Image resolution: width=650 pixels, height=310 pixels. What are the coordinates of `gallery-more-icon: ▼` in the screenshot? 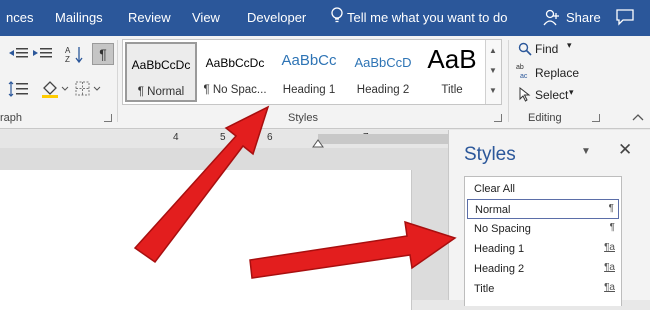 It's located at (493, 90).